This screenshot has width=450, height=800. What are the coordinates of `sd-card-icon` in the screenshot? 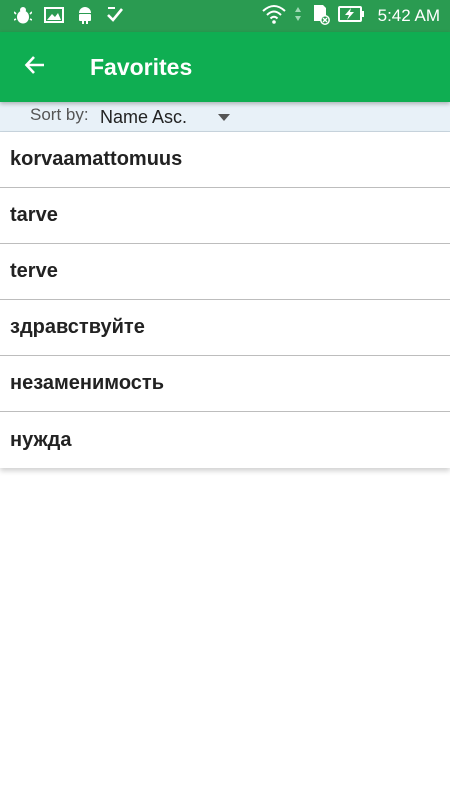 It's located at (320, 16).